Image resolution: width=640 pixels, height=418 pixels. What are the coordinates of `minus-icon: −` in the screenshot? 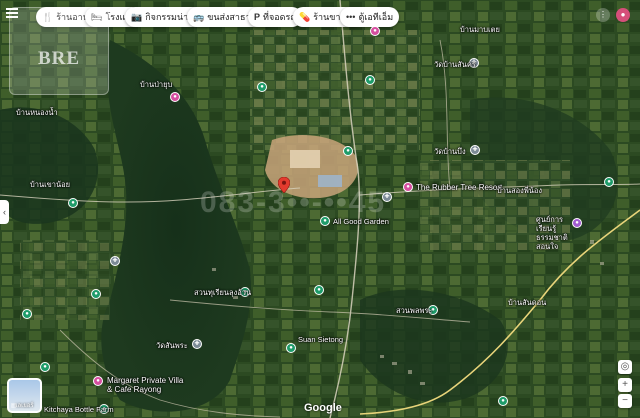 It's located at (625, 400).